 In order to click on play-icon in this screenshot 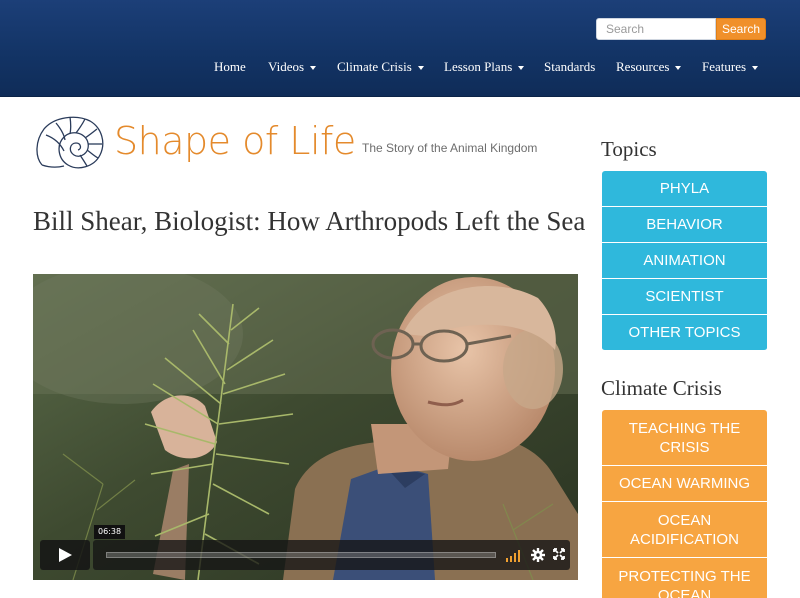, I will do `click(65, 555)`.